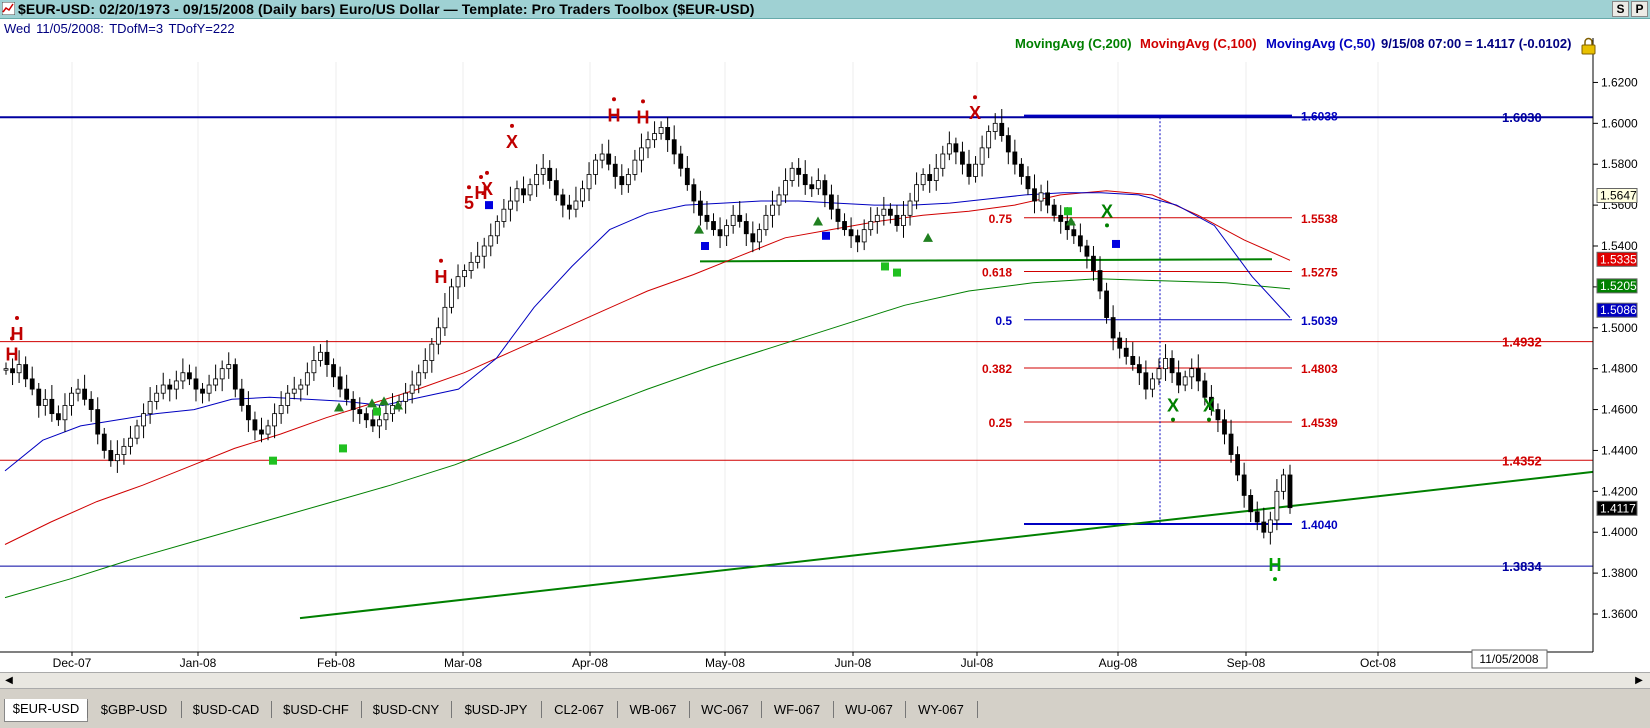 The image size is (1650, 728). I want to click on fib-ratio: 0.382, so click(997, 369).